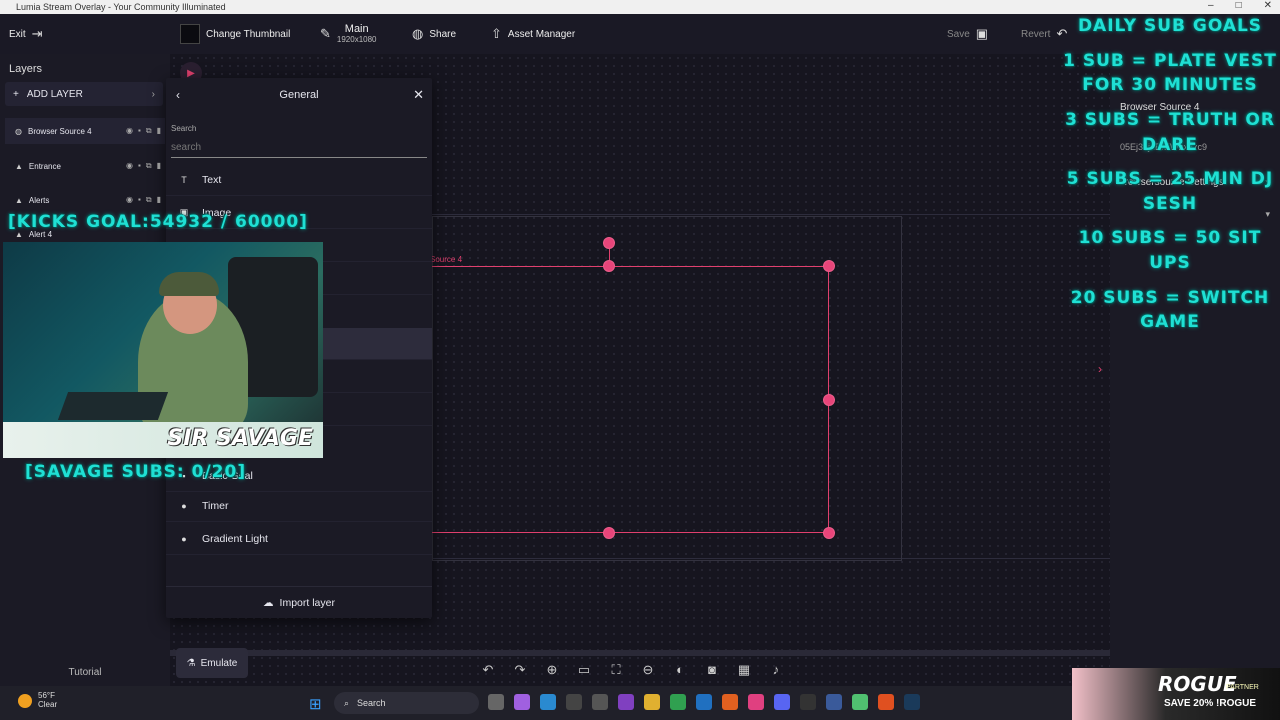 This screenshot has height=720, width=1280. I want to click on redo-icon: ↷, so click(520, 670).